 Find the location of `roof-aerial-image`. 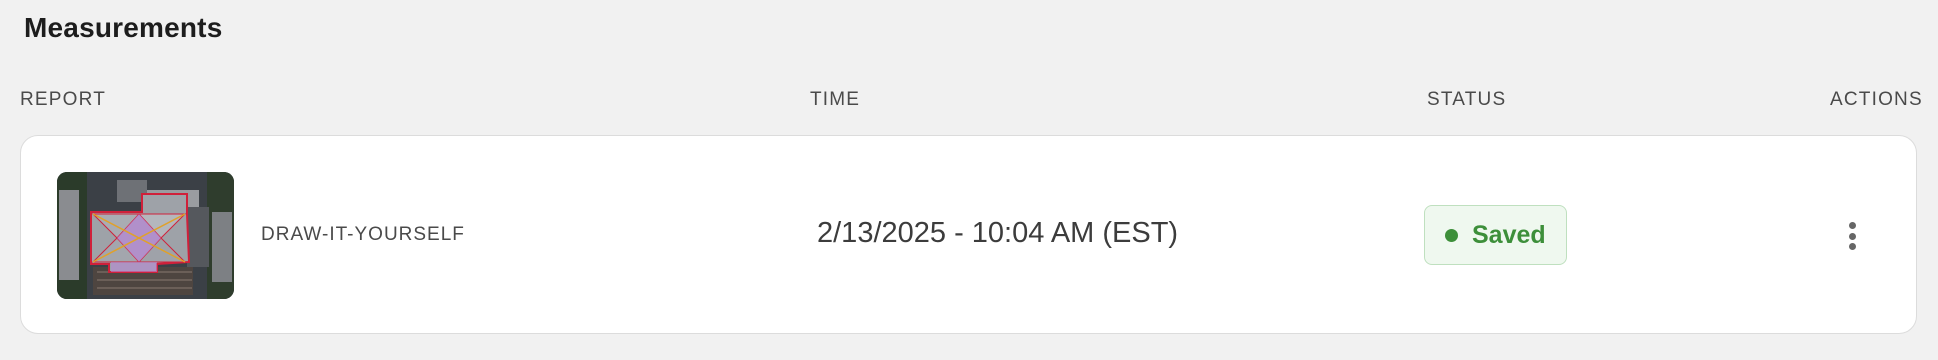

roof-aerial-image is located at coordinates (145, 235).